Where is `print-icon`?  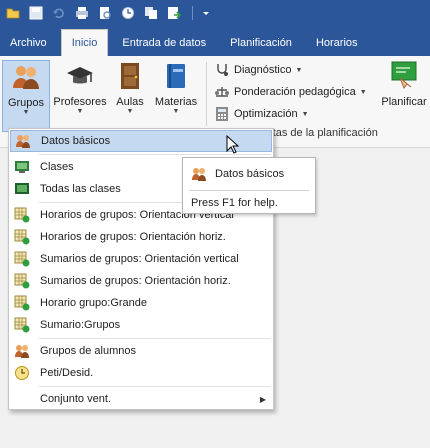
print-icon is located at coordinates (82, 13).